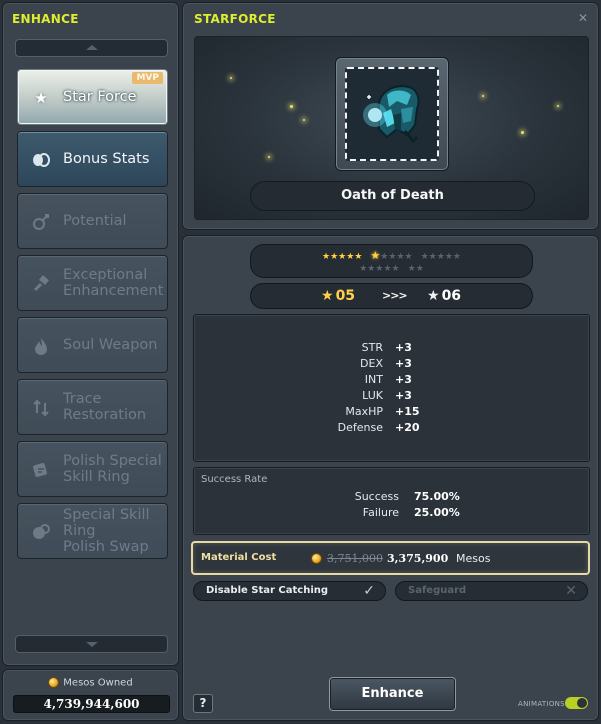 The height and width of the screenshot is (724, 601). I want to click on stat-name: Defense, so click(360, 427).